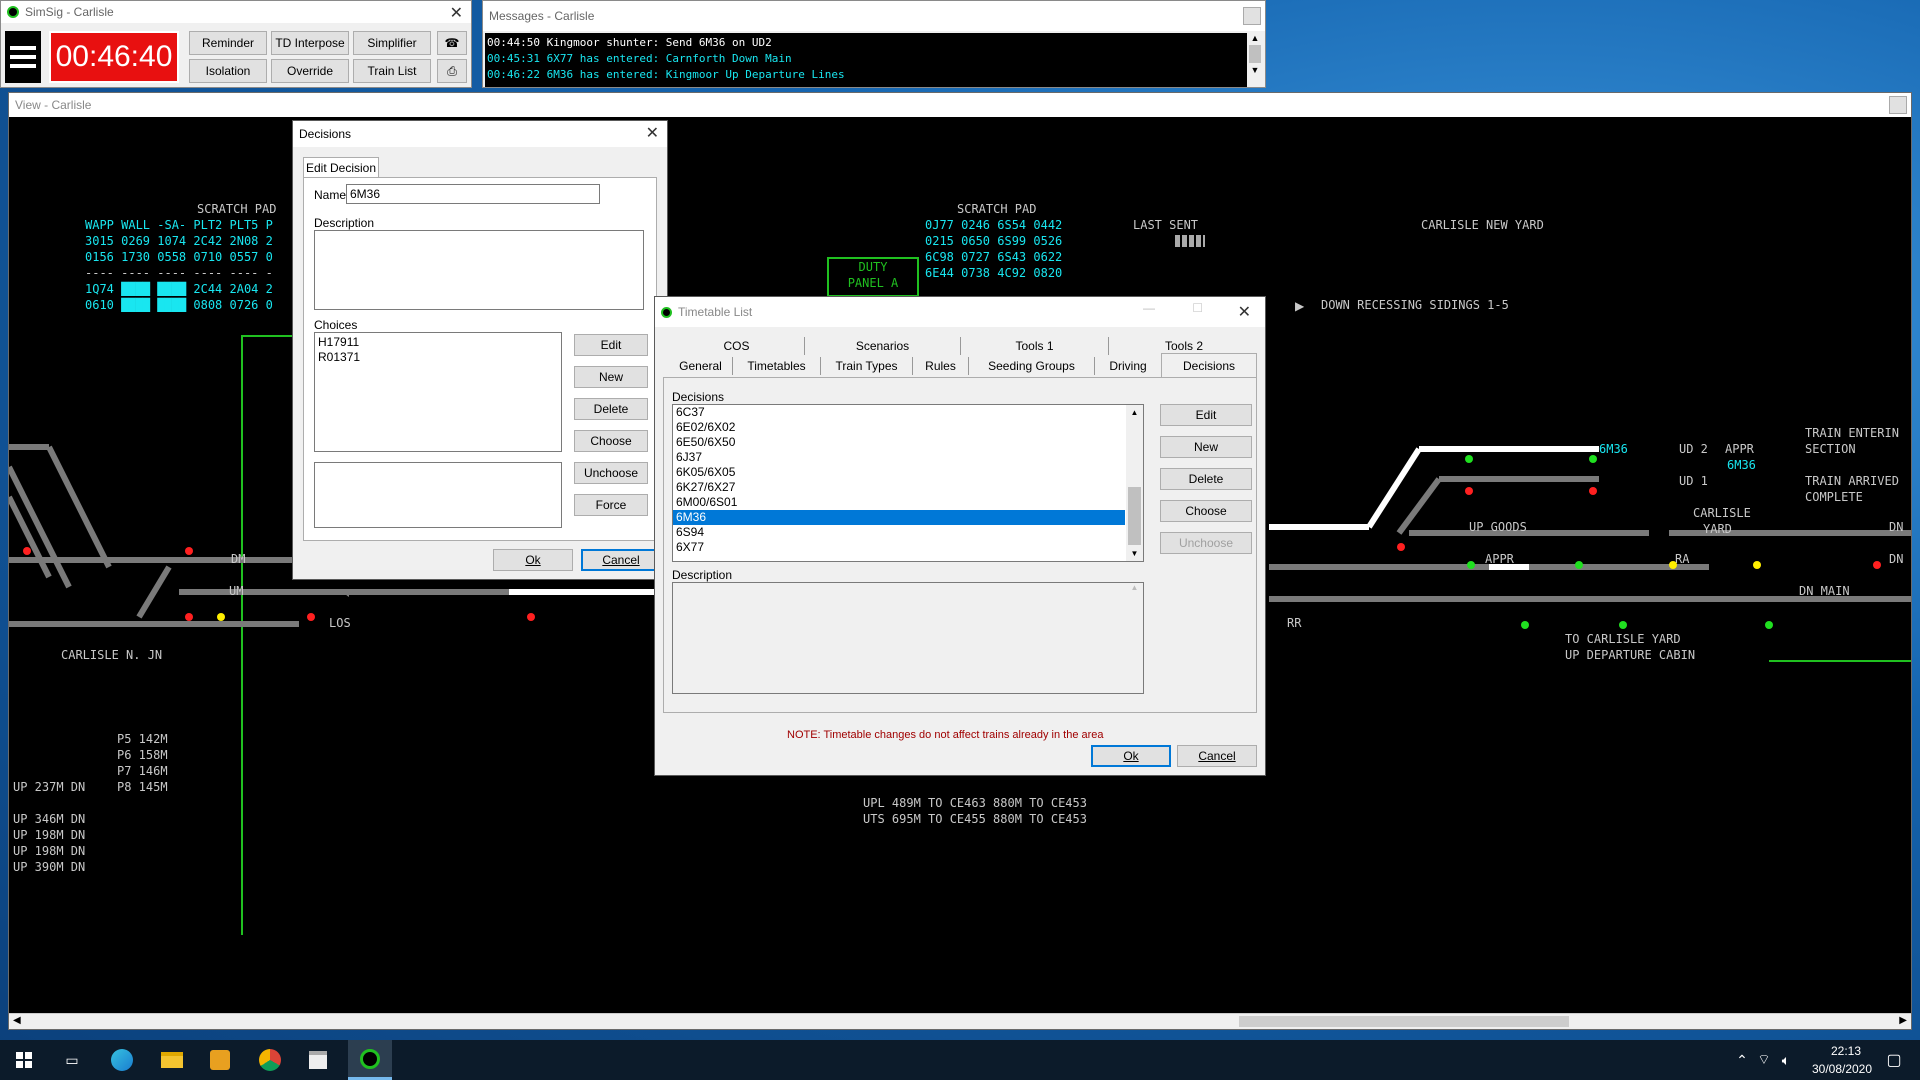  I want to click on clock-date: 30/08/2020, so click(1842, 1069).